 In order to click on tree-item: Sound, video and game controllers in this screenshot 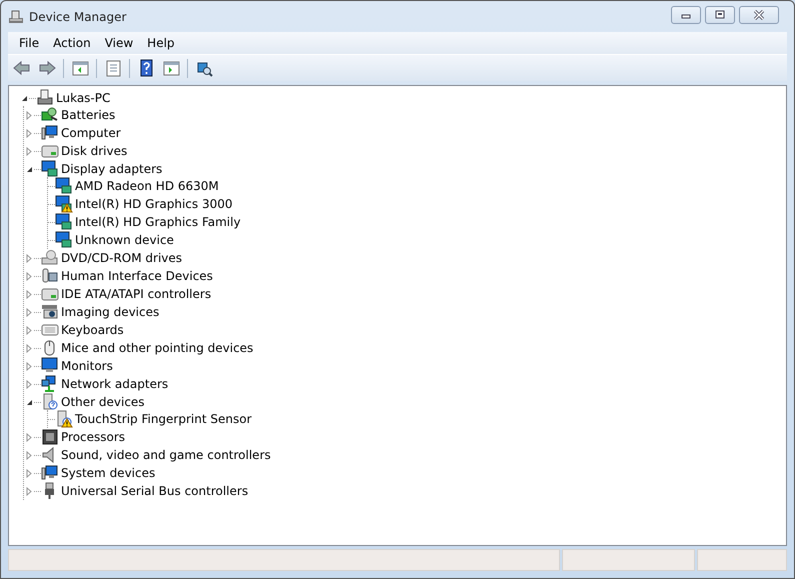, I will do `click(166, 455)`.